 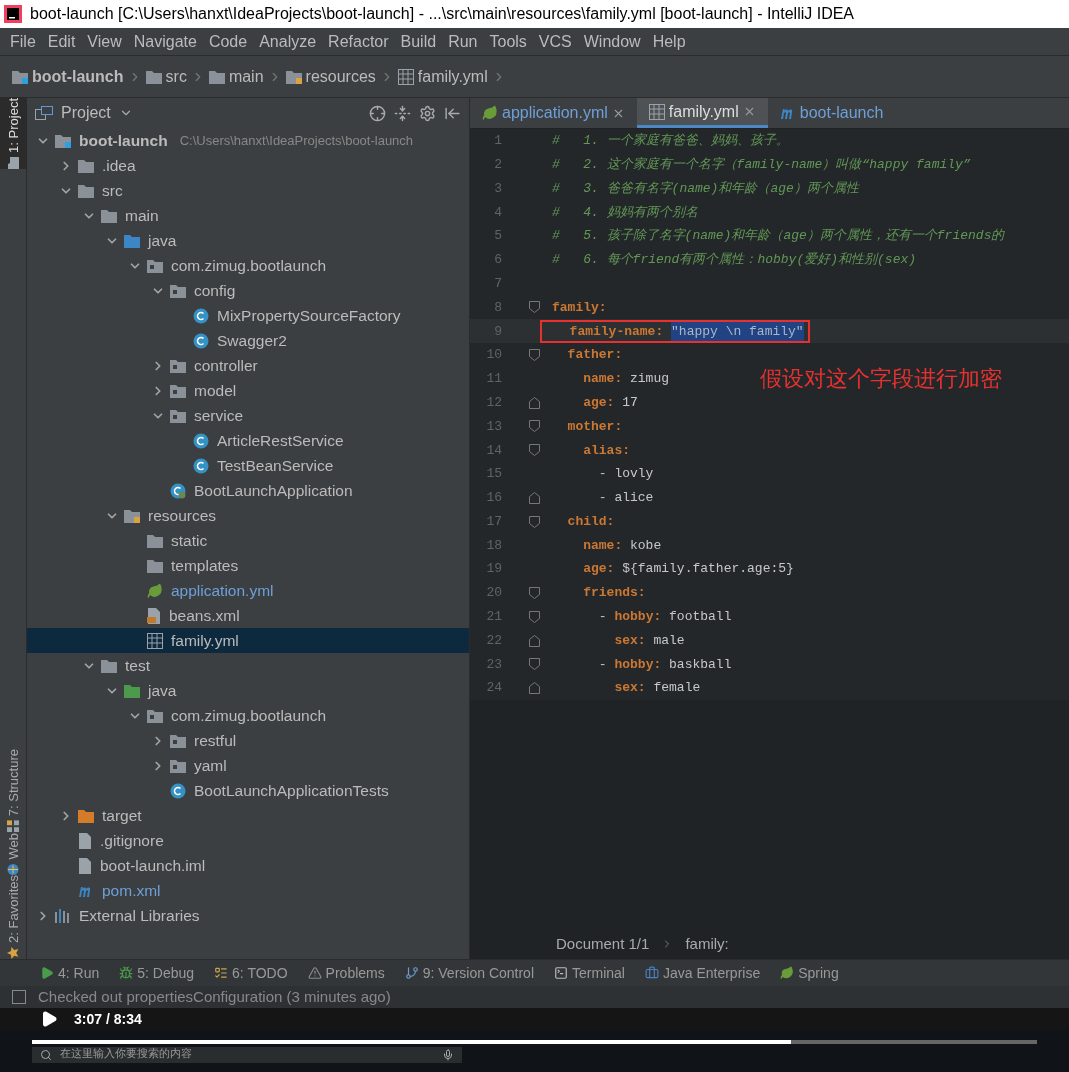 I want to click on menu-item: Window, so click(x=612, y=41).